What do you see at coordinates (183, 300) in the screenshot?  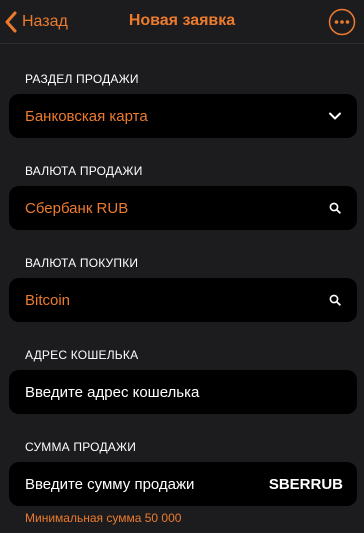 I see `buy-currency-select: Bitcoin` at bounding box center [183, 300].